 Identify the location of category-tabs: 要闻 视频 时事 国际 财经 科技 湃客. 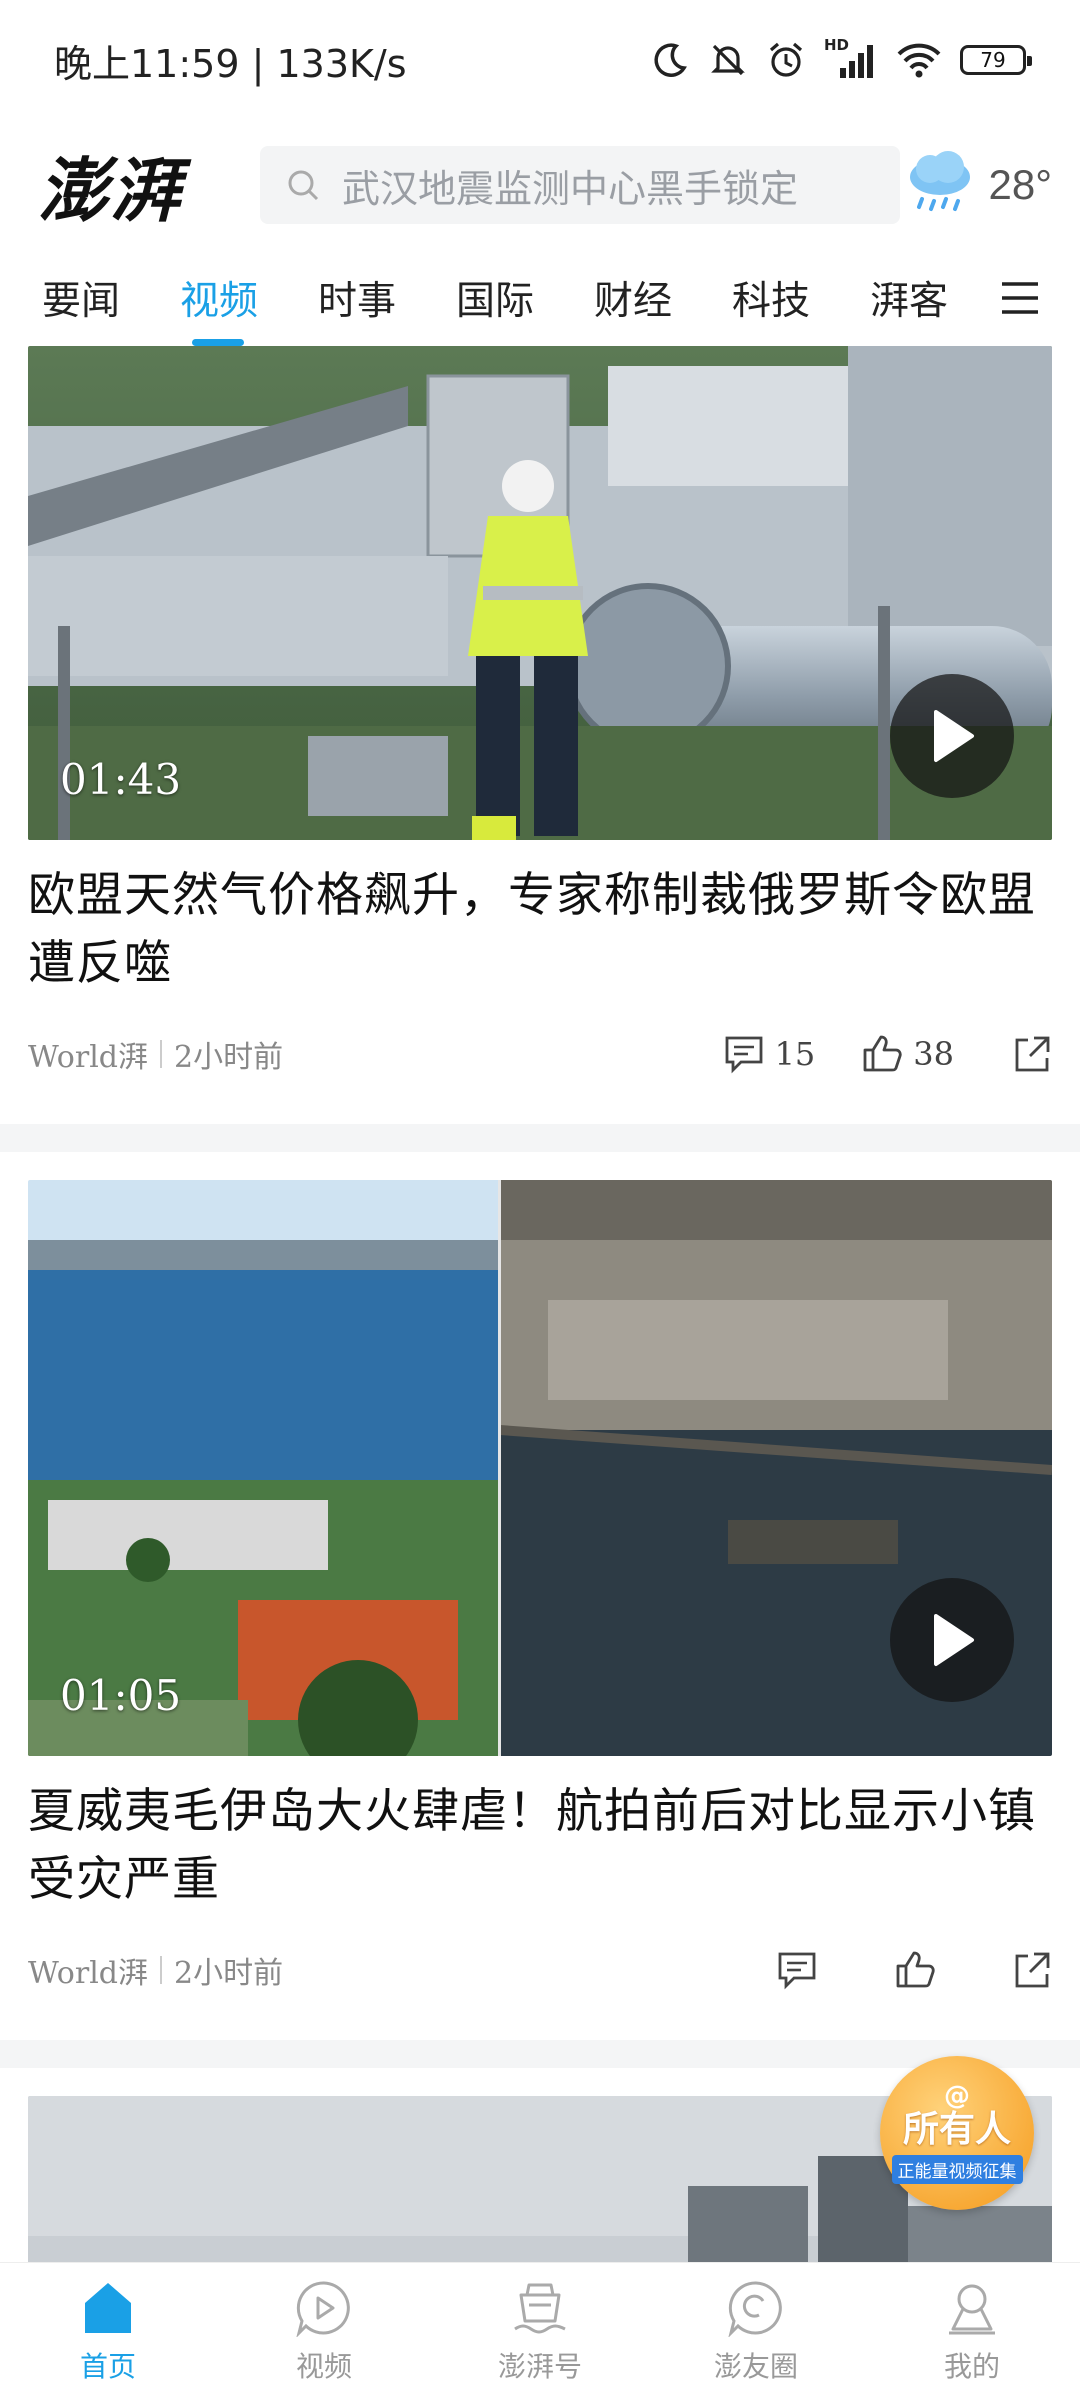
(540, 298).